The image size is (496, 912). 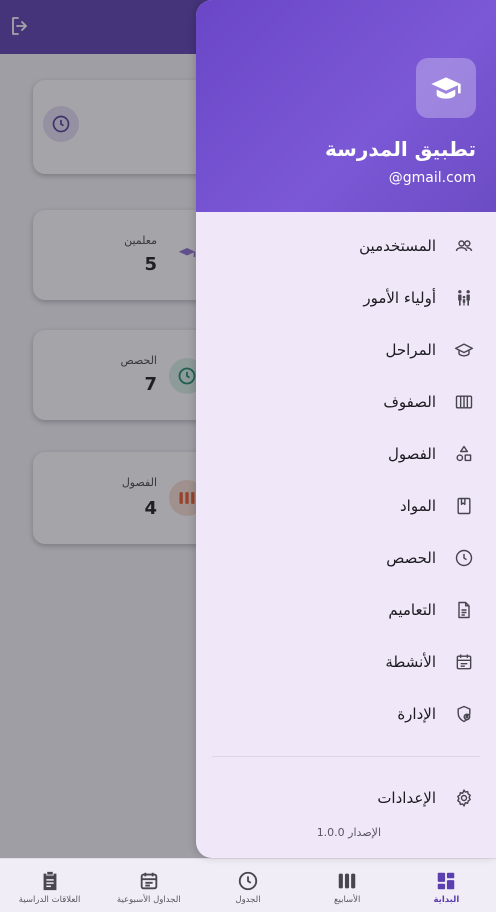 What do you see at coordinates (400, 149) in the screenshot?
I see `app-title: تطبيق المدرسة` at bounding box center [400, 149].